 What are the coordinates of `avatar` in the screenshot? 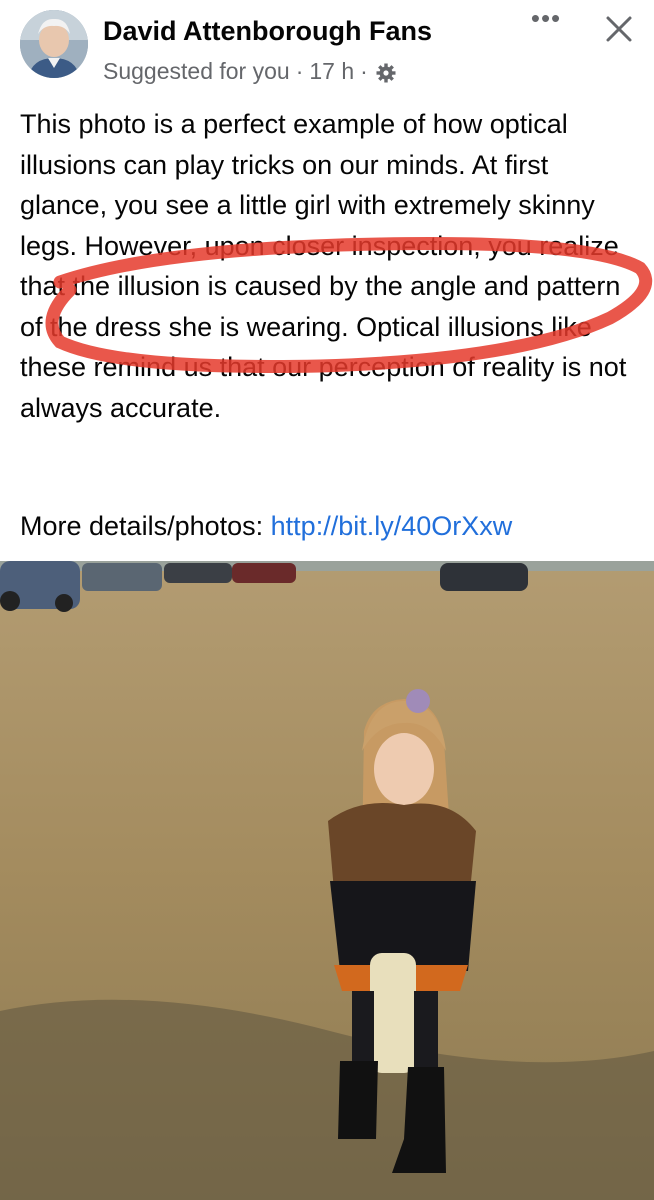 It's located at (54, 44).